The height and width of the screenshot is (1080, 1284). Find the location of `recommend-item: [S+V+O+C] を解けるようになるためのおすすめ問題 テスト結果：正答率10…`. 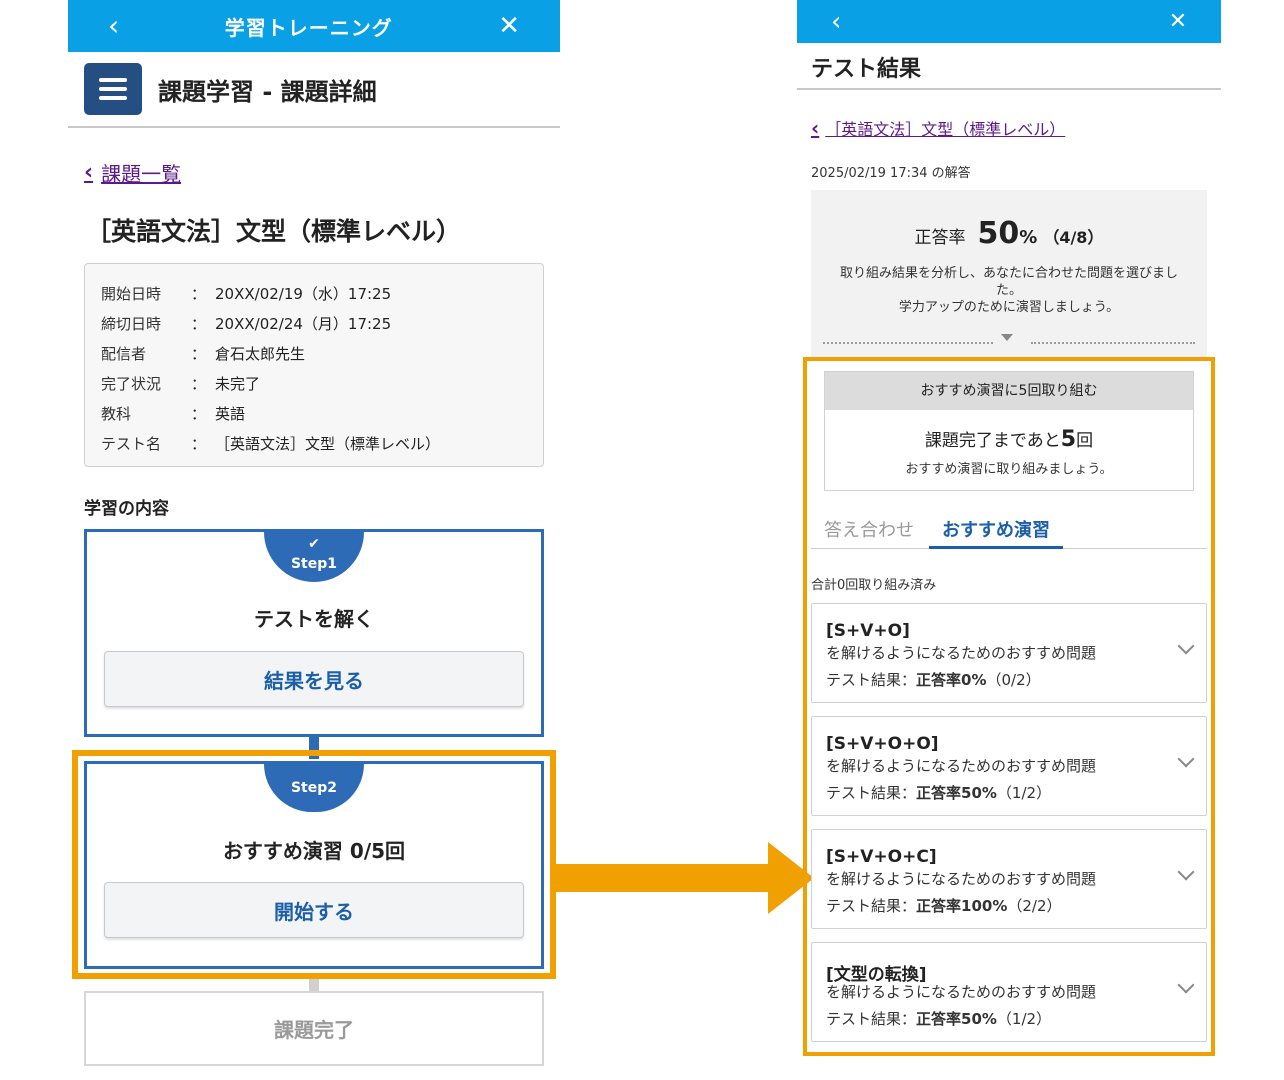

recommend-item: [S+V+O+C] を解けるようになるためのおすすめ問題 テスト結果：正答率10… is located at coordinates (1009, 879).